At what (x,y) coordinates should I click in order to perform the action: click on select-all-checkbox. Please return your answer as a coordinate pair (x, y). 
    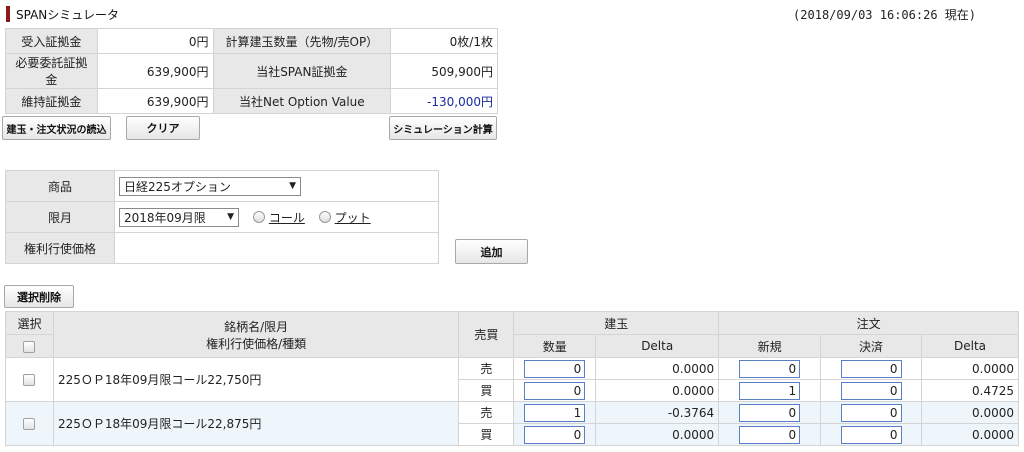
    Looking at the image, I should click on (29, 346).